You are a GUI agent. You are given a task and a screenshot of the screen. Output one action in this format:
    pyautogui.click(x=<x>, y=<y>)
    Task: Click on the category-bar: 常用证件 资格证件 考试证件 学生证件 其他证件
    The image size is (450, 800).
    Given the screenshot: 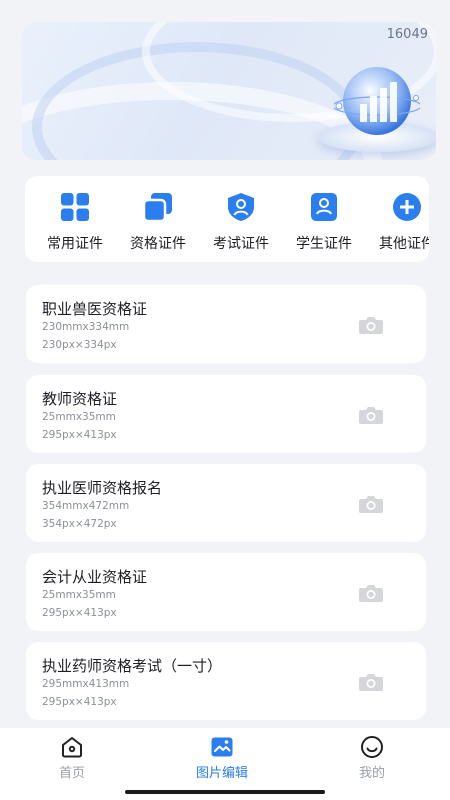 What is the action you would take?
    pyautogui.click(x=227, y=219)
    